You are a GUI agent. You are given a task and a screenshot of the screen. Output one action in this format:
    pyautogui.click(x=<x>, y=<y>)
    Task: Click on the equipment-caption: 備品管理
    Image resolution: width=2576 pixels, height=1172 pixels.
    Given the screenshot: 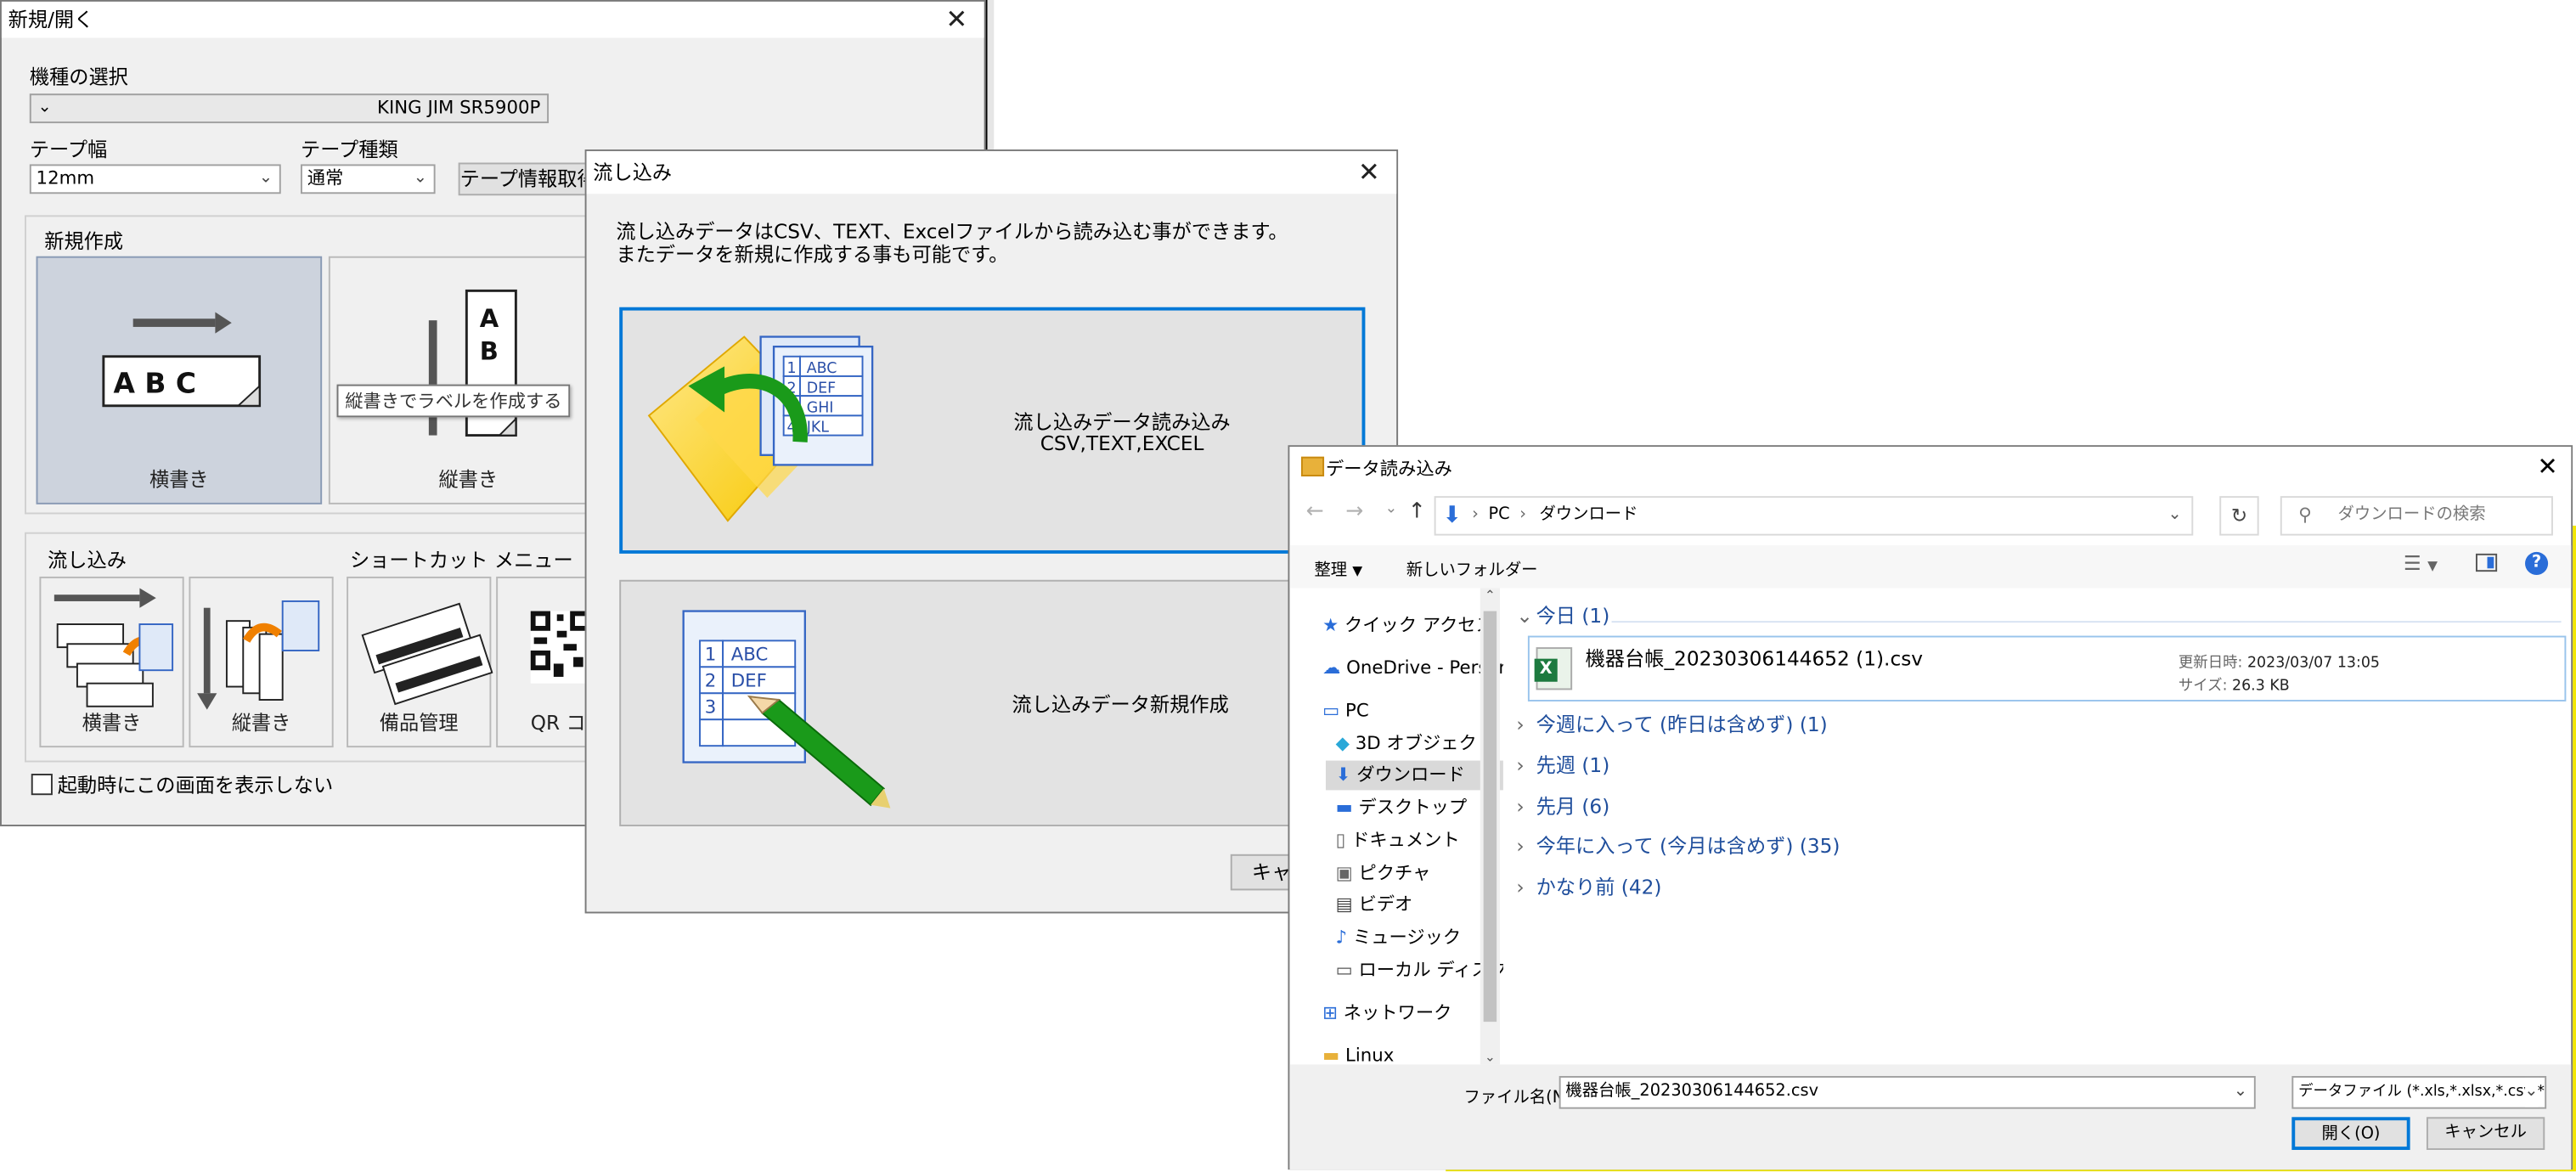 What is the action you would take?
    pyautogui.click(x=419, y=723)
    